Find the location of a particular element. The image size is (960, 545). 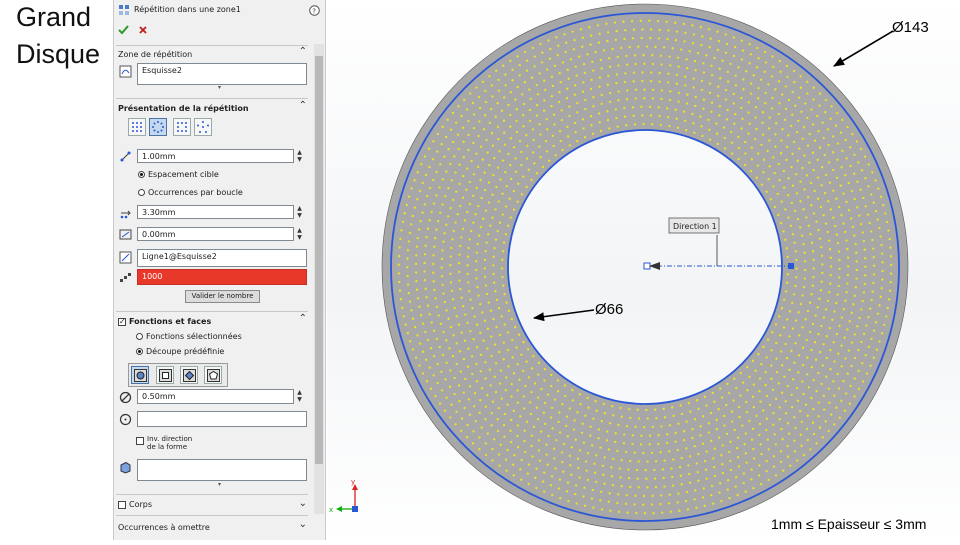

triad-y-label: y is located at coordinates (353, 482).